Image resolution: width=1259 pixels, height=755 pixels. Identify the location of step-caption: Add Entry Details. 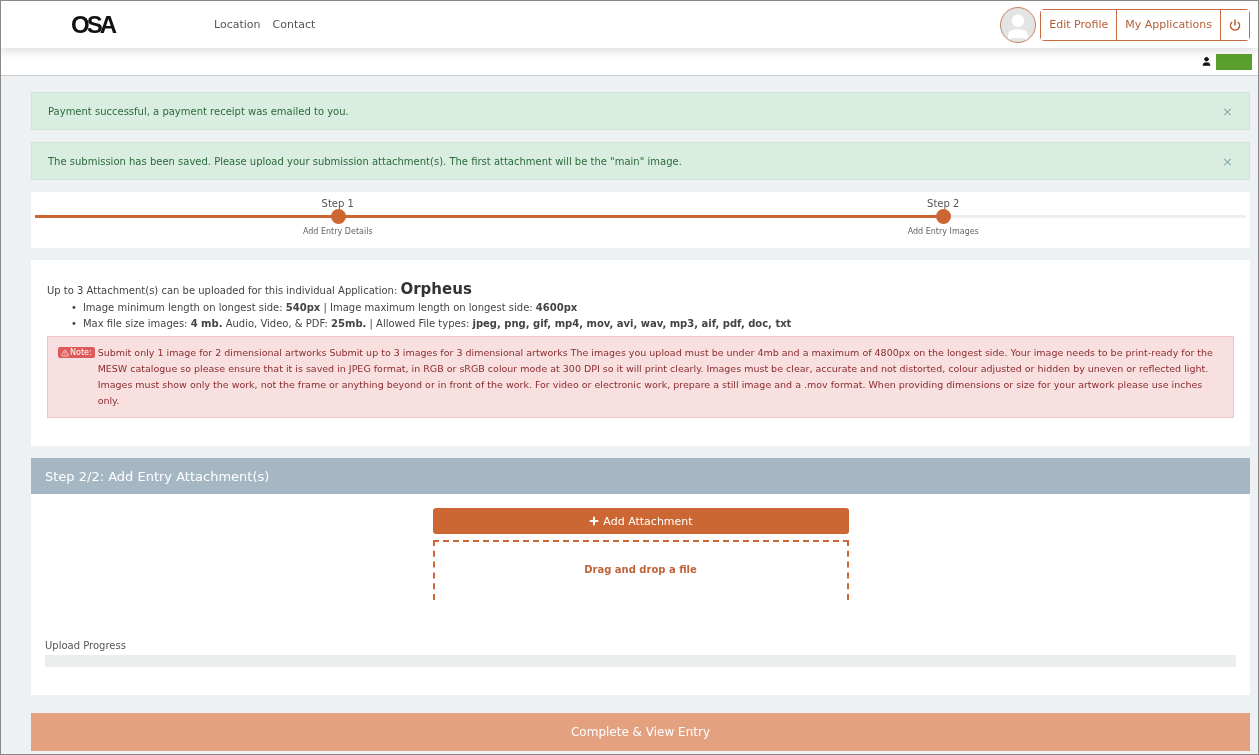
(337, 231).